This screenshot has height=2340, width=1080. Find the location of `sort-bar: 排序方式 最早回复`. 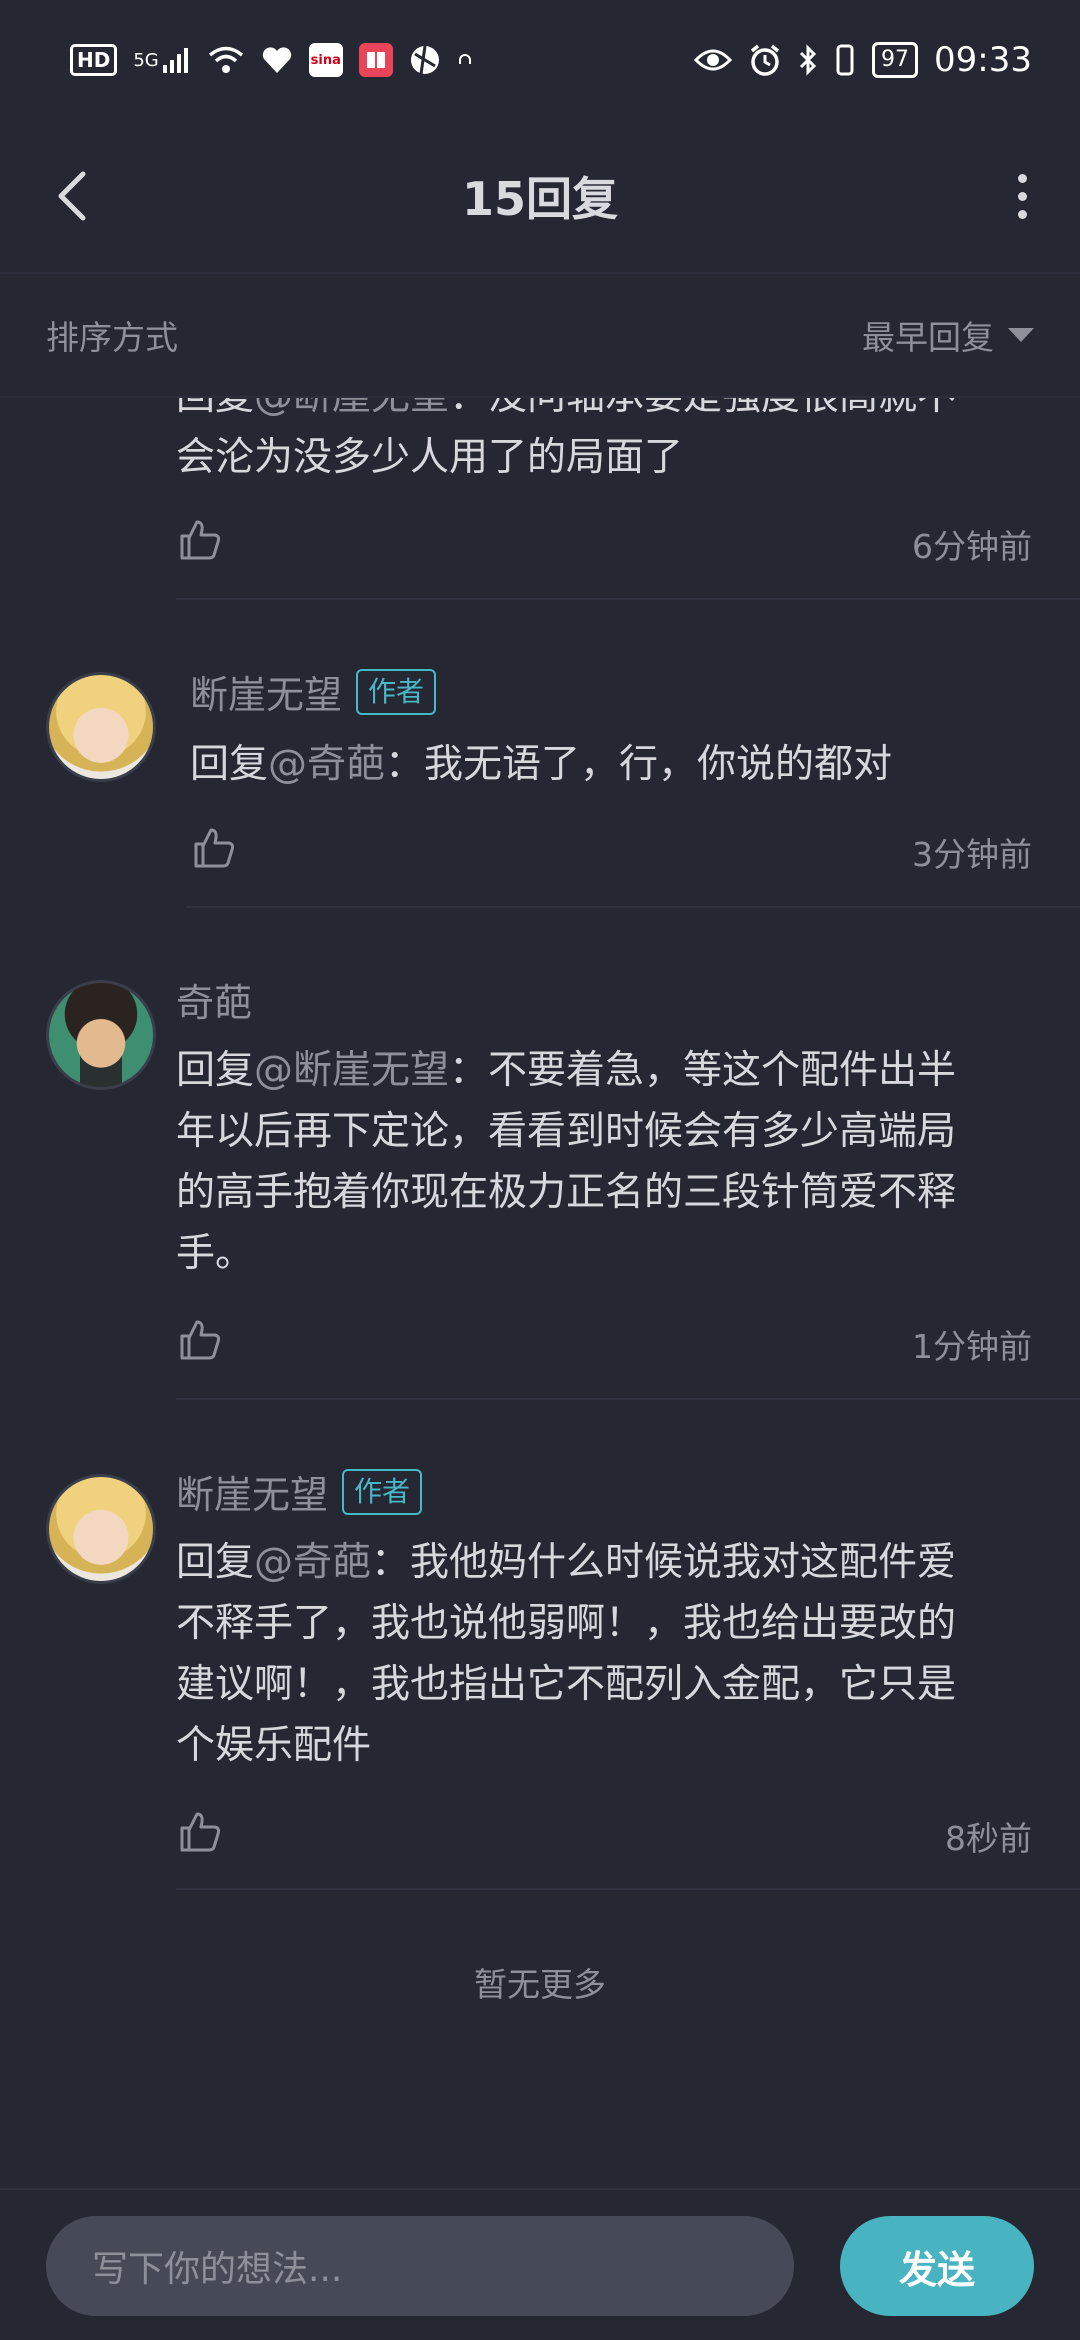

sort-bar: 排序方式 最早回复 is located at coordinates (540, 336).